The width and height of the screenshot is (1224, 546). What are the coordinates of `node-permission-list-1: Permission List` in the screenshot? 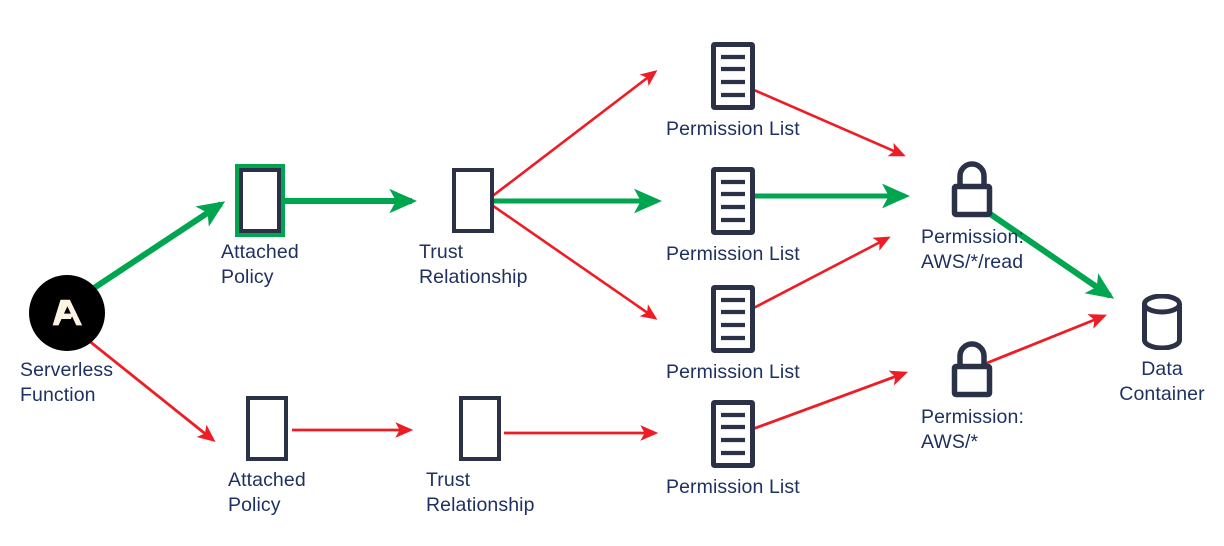 It's located at (733, 92).